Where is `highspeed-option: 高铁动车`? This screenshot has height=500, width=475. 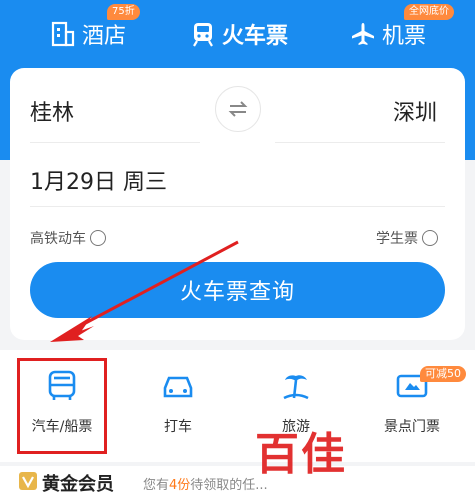
highspeed-option: 高铁动车 is located at coordinates (68, 238).